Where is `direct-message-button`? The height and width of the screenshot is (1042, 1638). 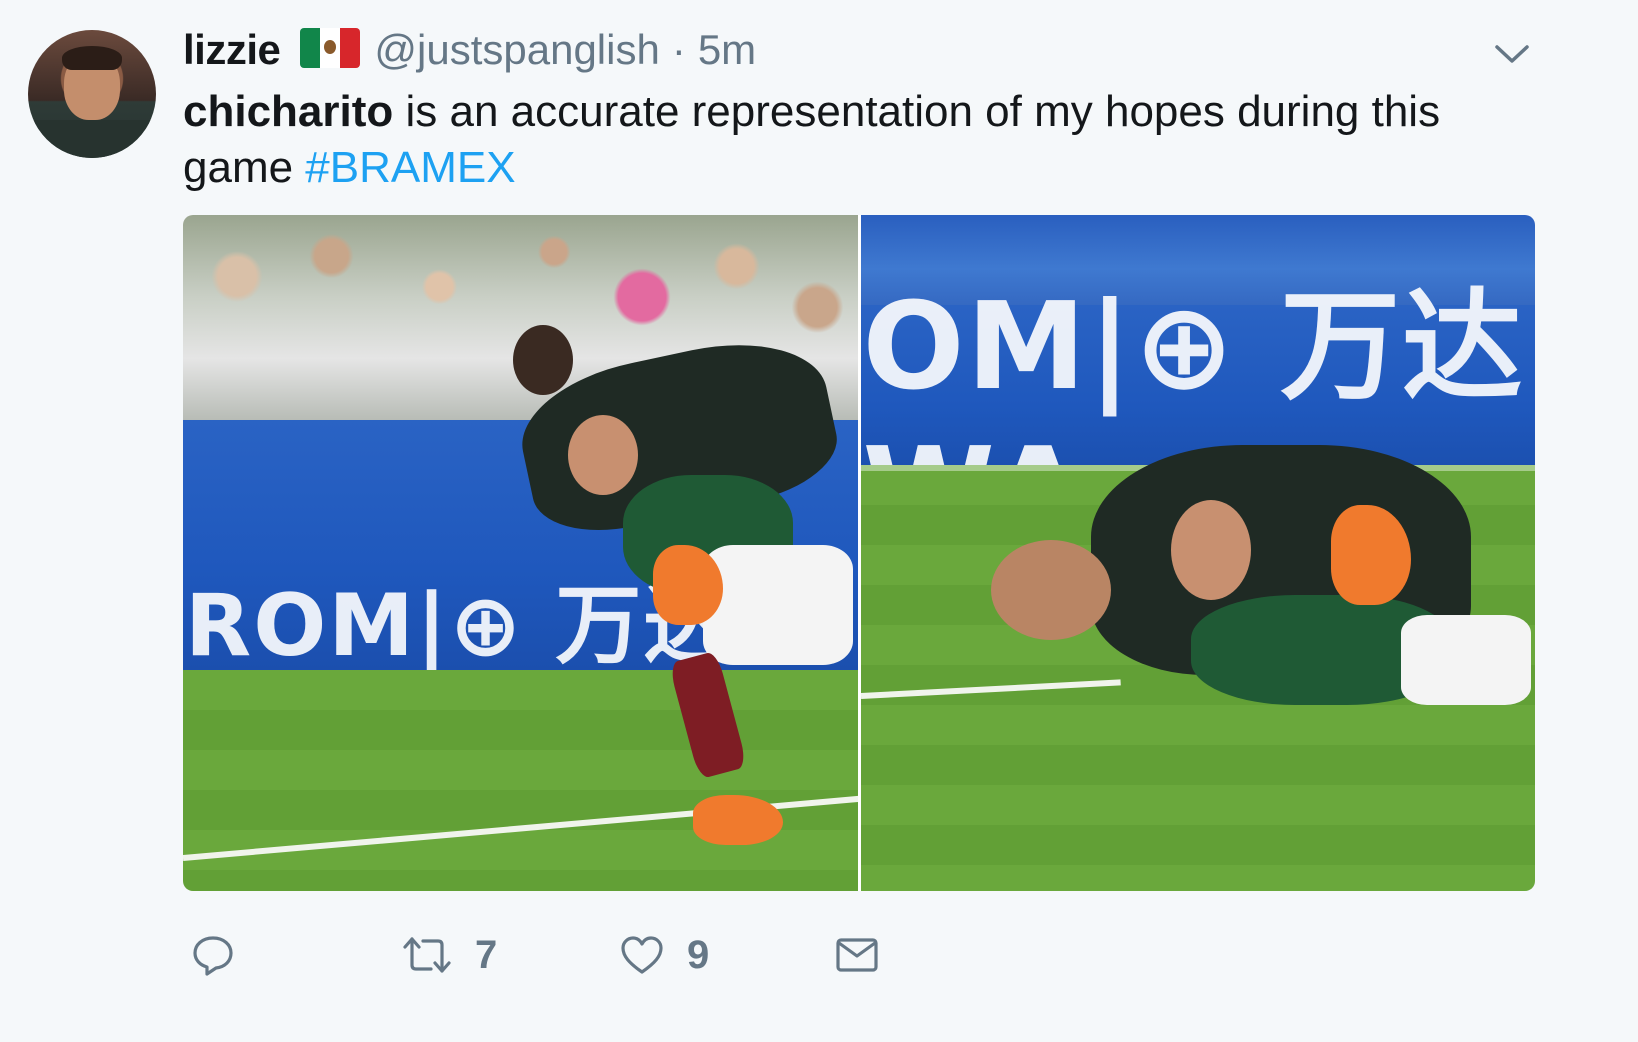 direct-message-button is located at coordinates (868, 955).